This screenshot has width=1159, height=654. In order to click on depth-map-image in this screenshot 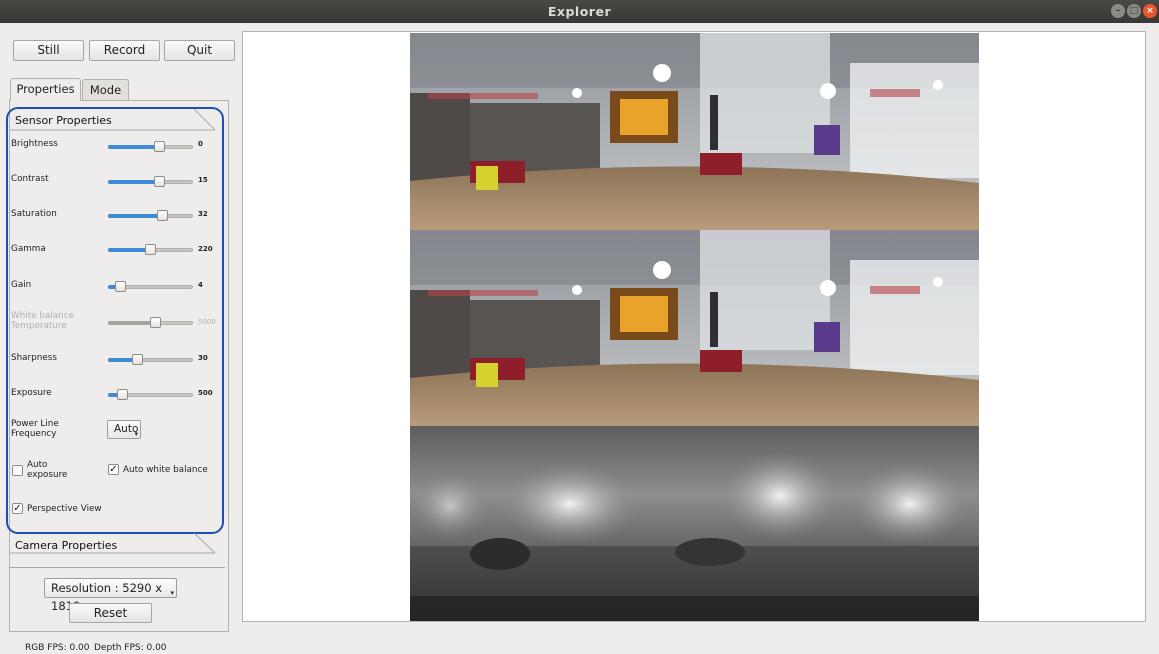, I will do `click(694, 523)`.